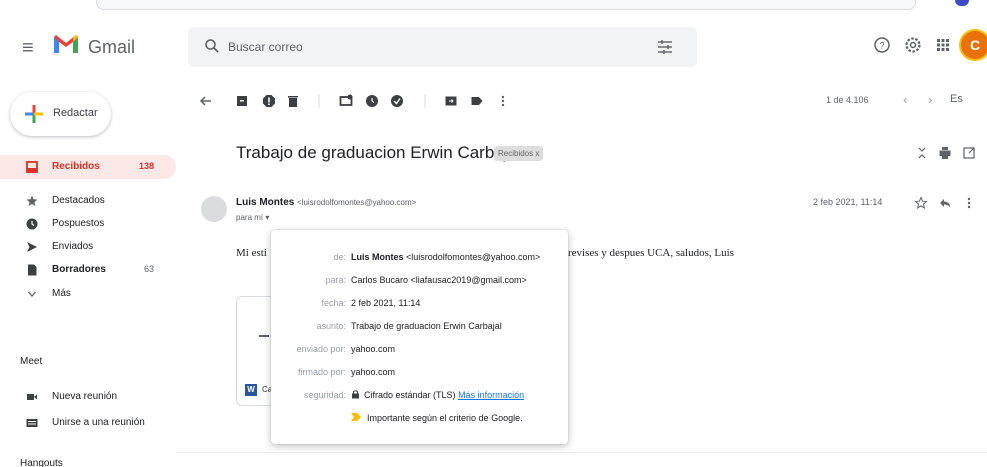 Image resolution: width=987 pixels, height=467 pixels. What do you see at coordinates (905, 99) in the screenshot?
I see `newer-chevron-icon: ‹` at bounding box center [905, 99].